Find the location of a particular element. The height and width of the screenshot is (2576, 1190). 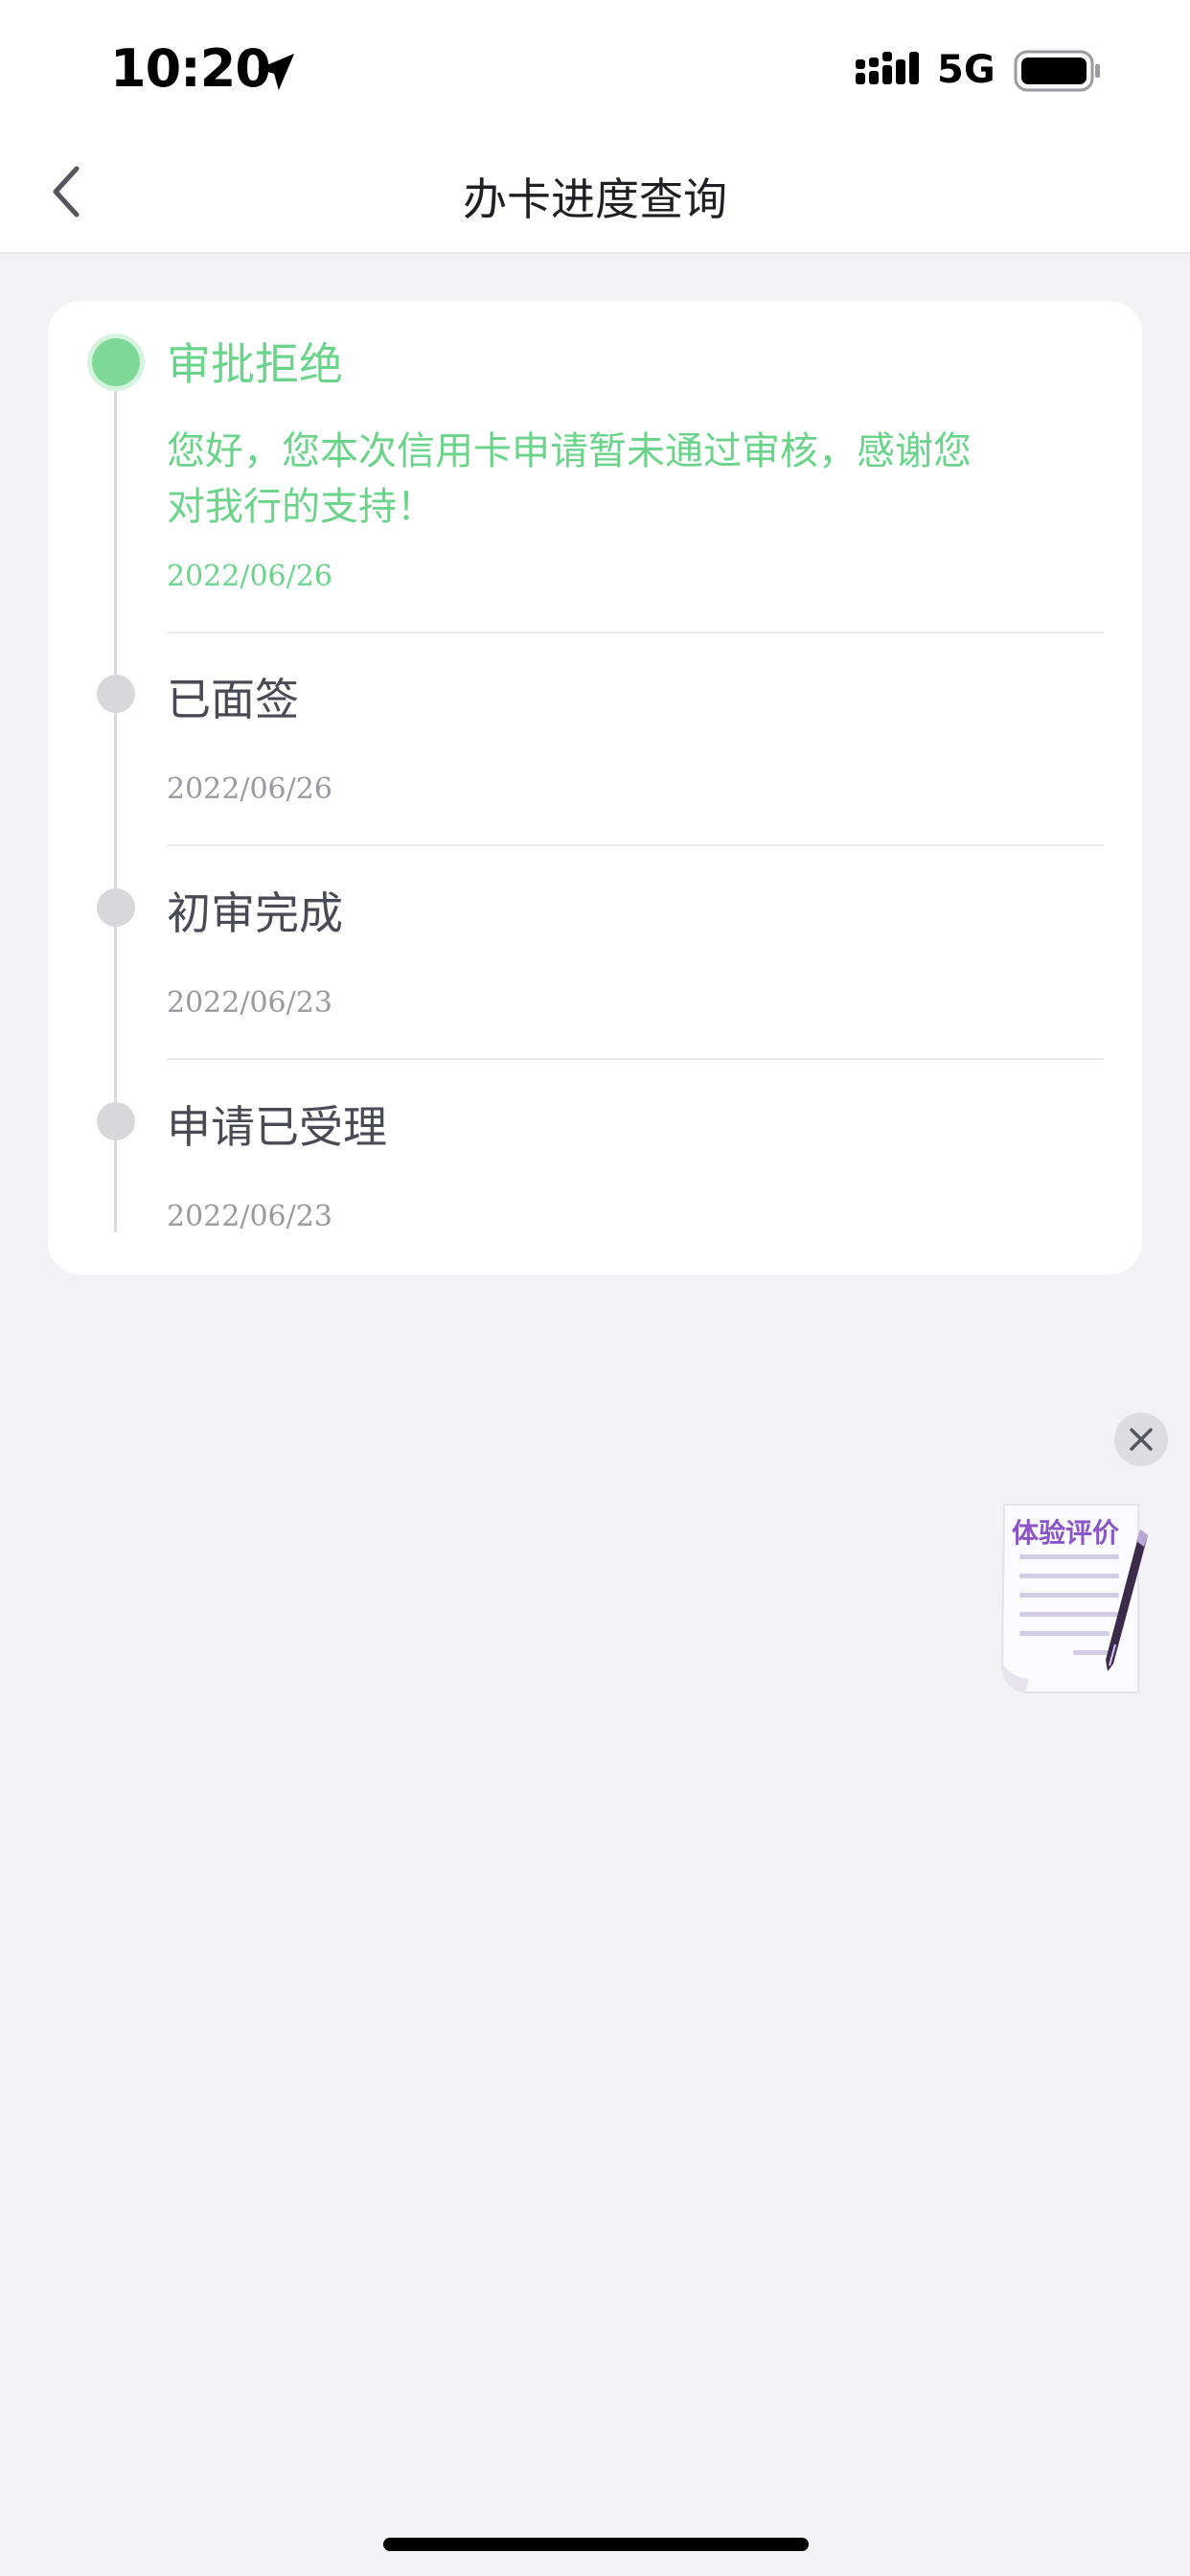

battery-icon is located at coordinates (1057, 71).